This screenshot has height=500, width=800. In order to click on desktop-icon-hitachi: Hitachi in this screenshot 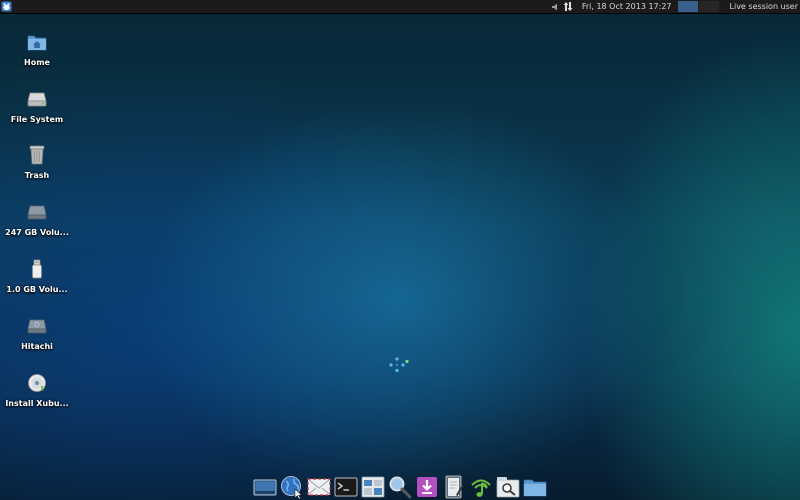, I will do `click(37, 340)`.